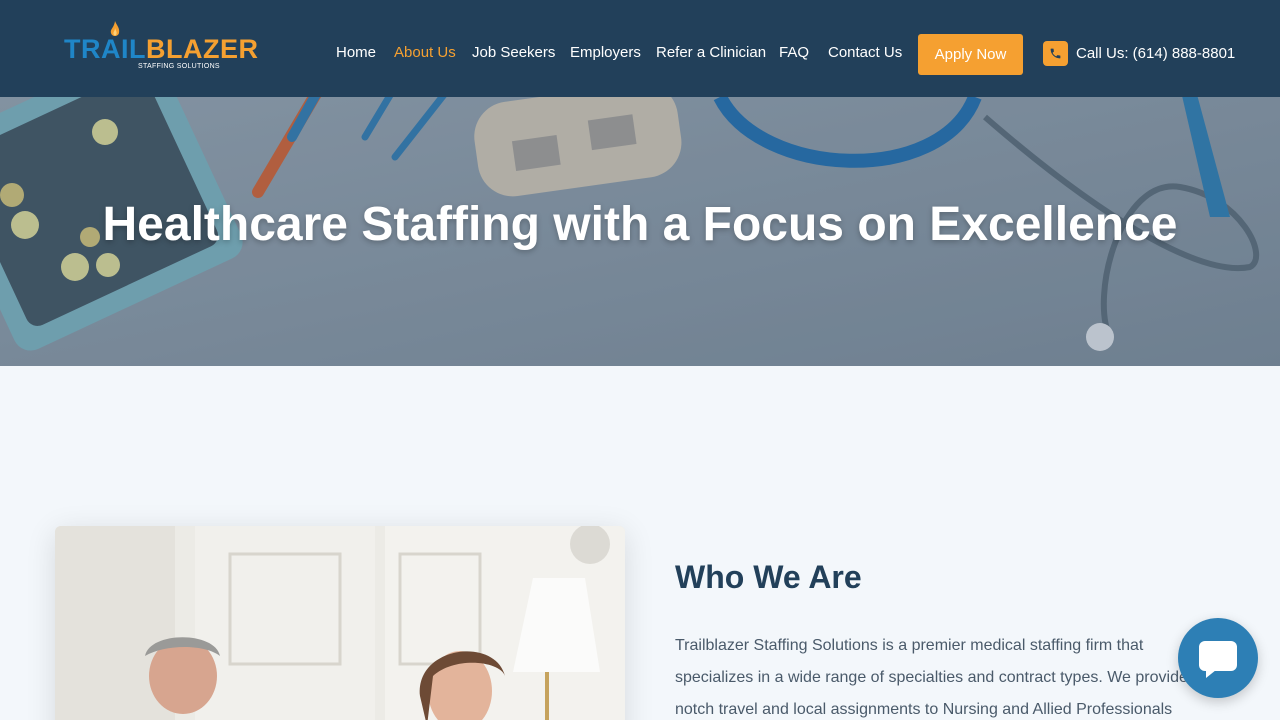 The width and height of the screenshot is (1280, 720). I want to click on nav-about-us: About Us, so click(425, 53).